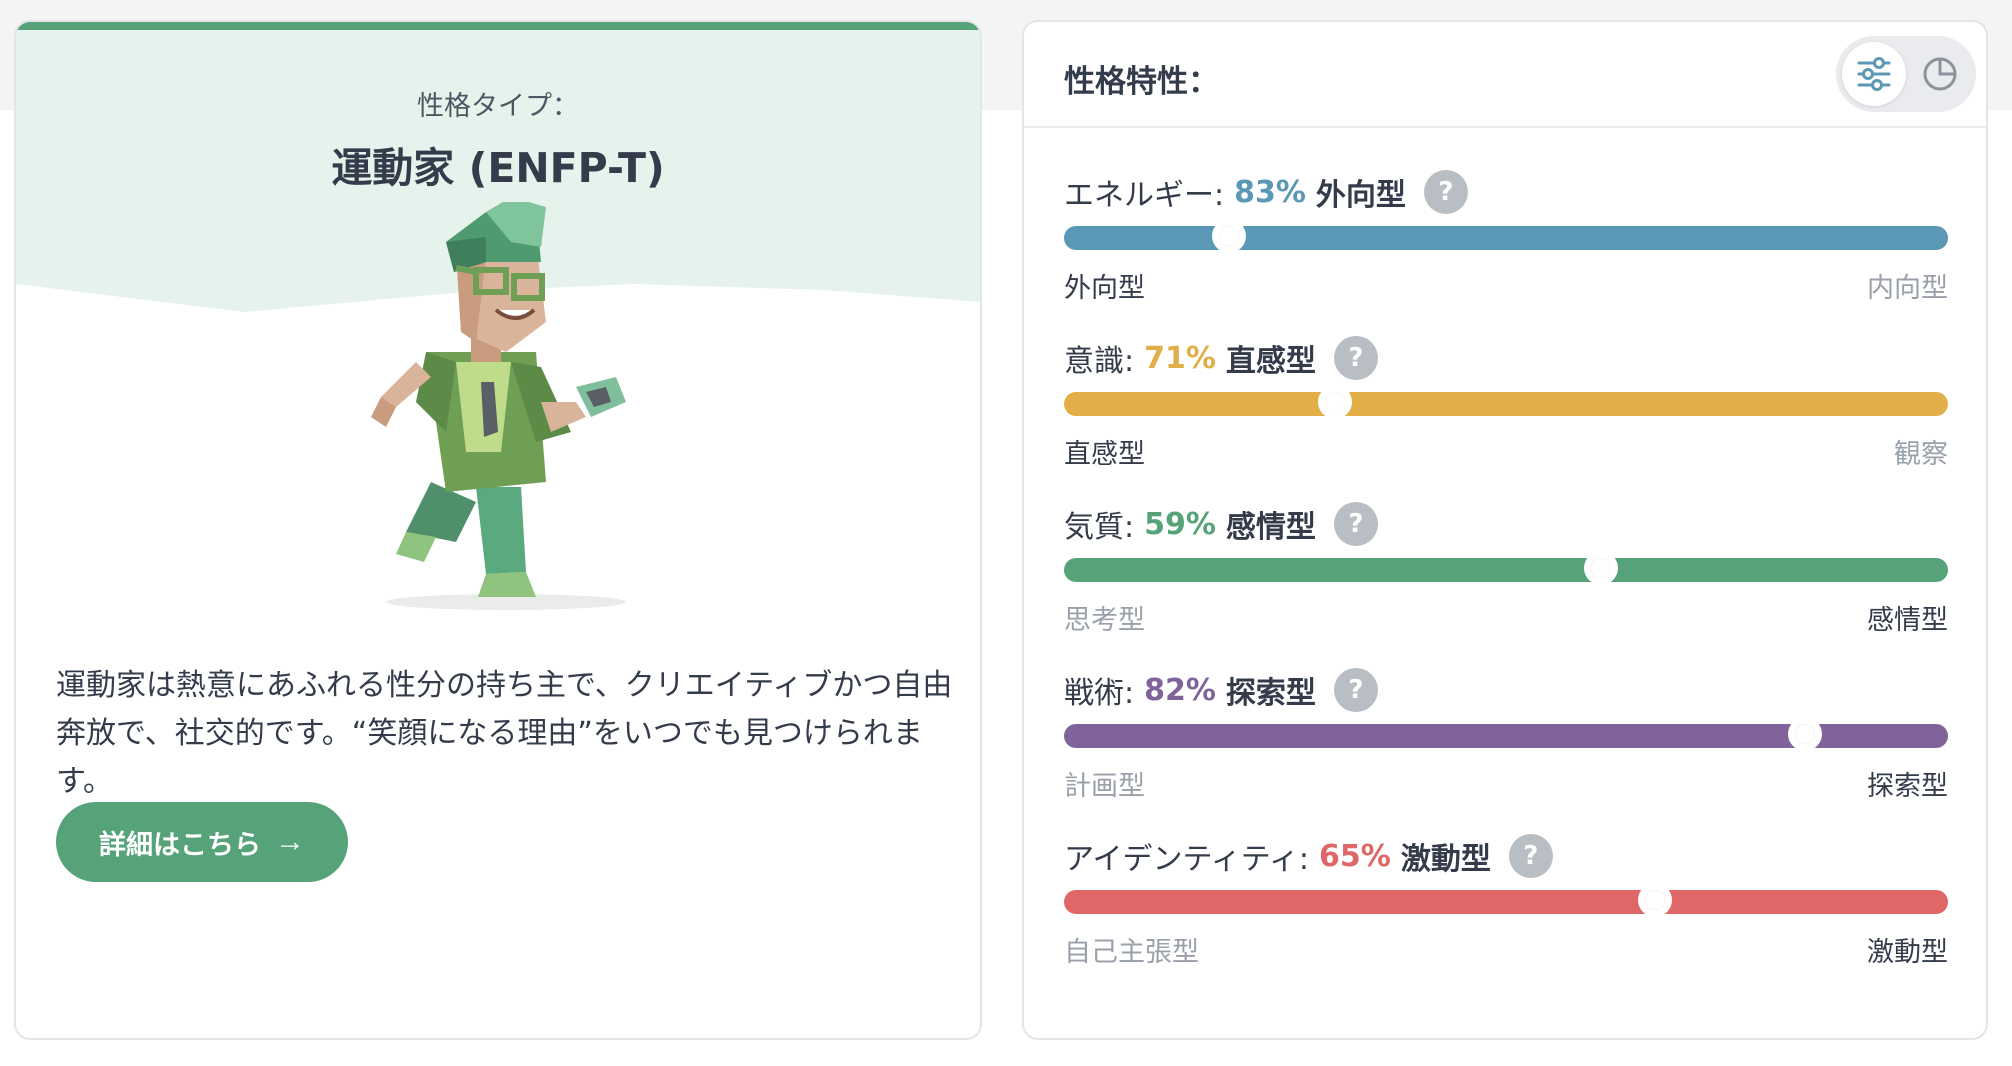 The width and height of the screenshot is (2012, 1066). Describe the element at coordinates (1131, 952) in the screenshot. I see `left-pole-label: 自己主張型` at that location.